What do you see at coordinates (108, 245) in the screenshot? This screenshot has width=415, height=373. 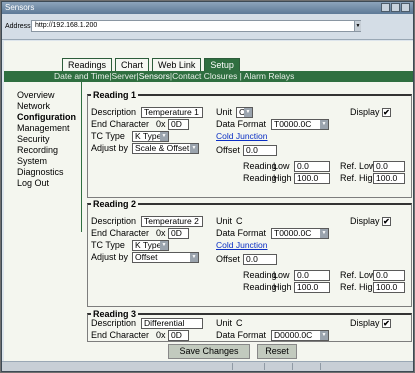 I see `tc-type-label: TC Type` at bounding box center [108, 245].